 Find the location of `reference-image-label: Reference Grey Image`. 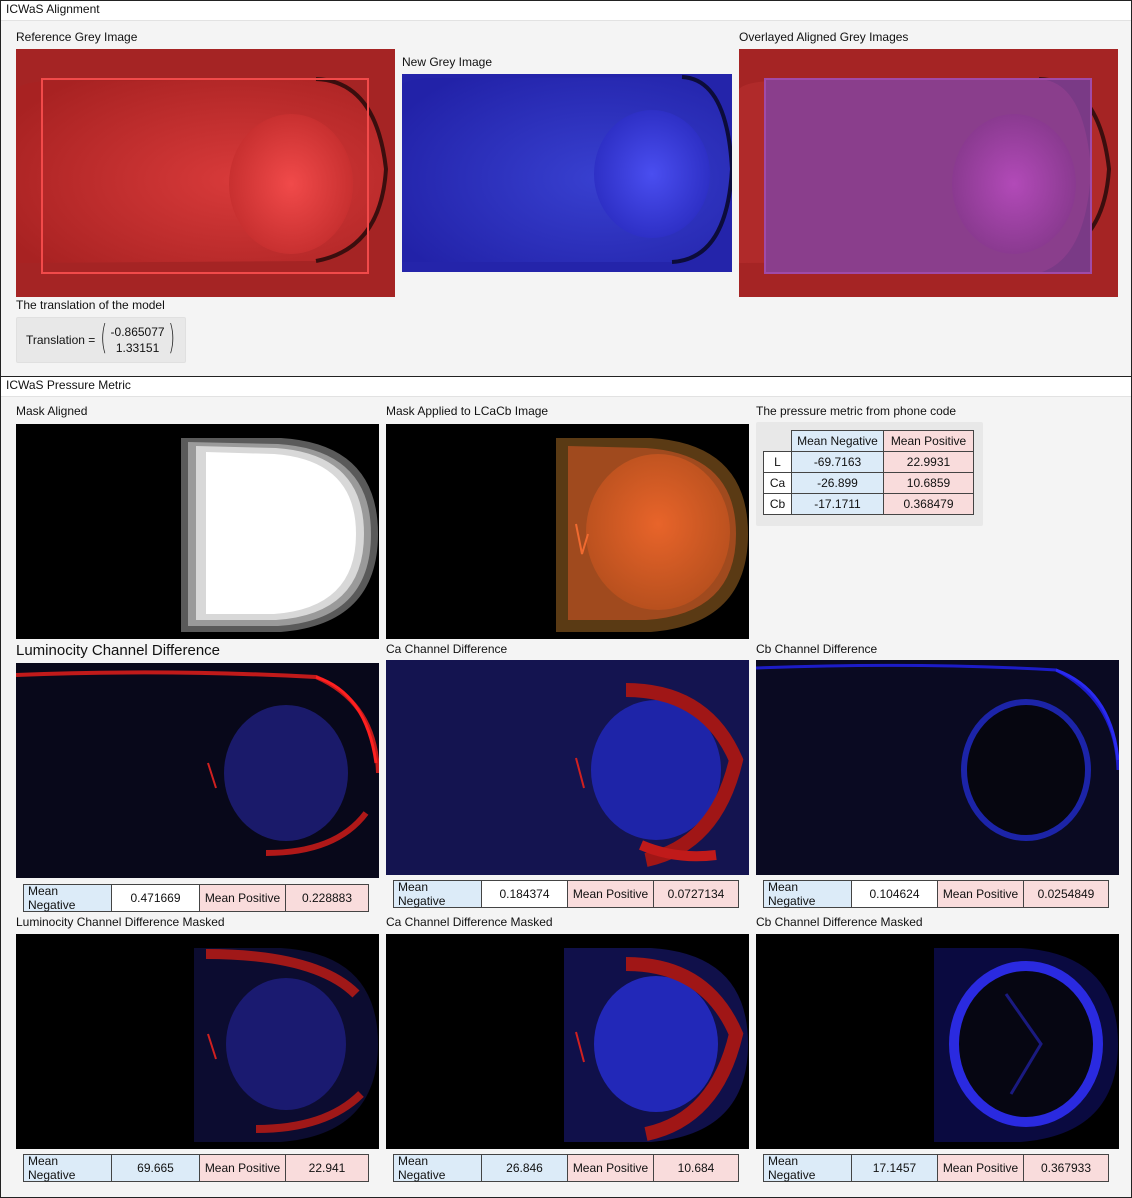

reference-image-label: Reference Grey Image is located at coordinates (77, 37).